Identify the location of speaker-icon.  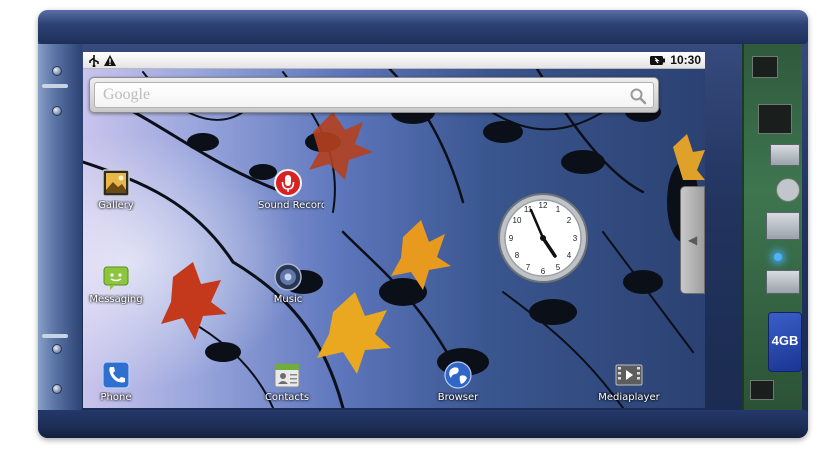
(288, 277).